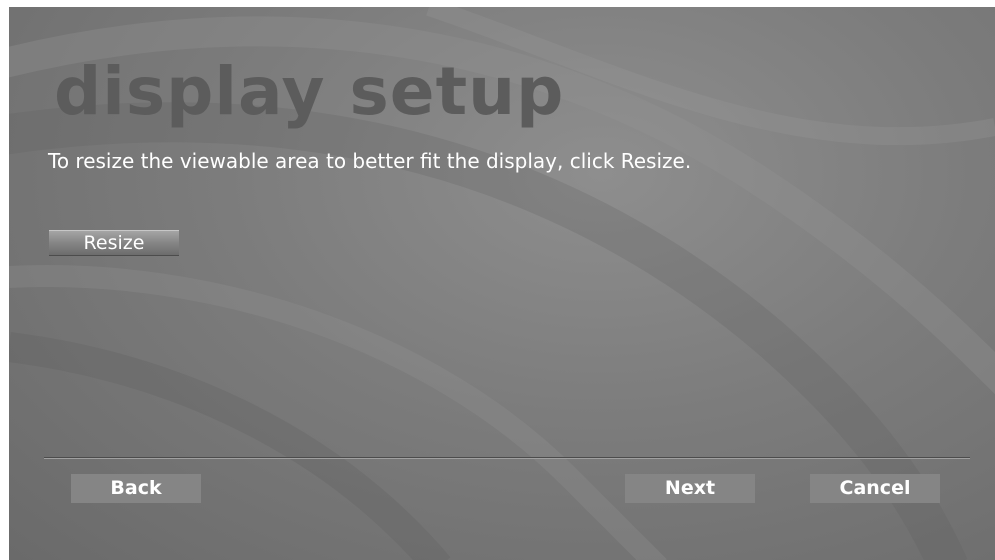 The image size is (995, 560). What do you see at coordinates (309, 91) in the screenshot?
I see `page-title: display setup` at bounding box center [309, 91].